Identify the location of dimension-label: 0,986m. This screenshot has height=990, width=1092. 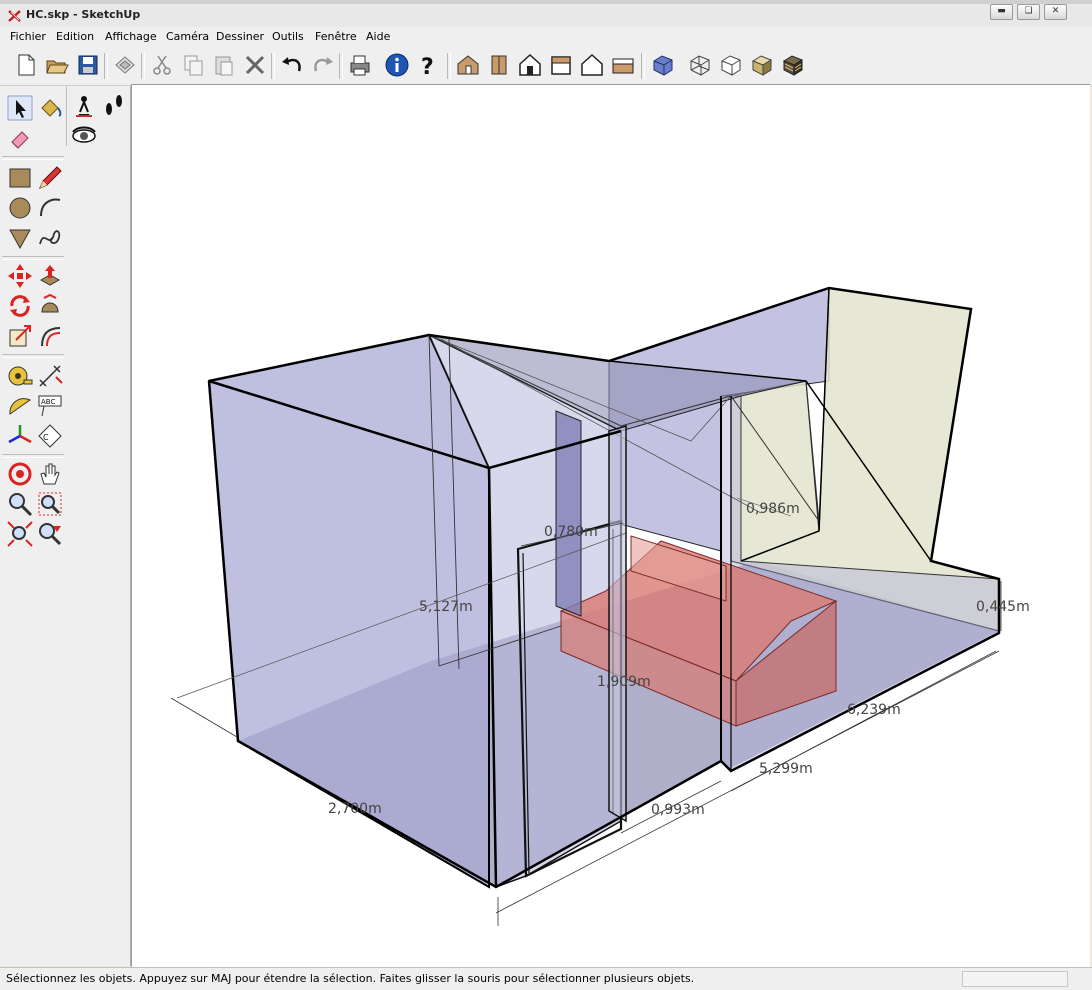
(773, 509).